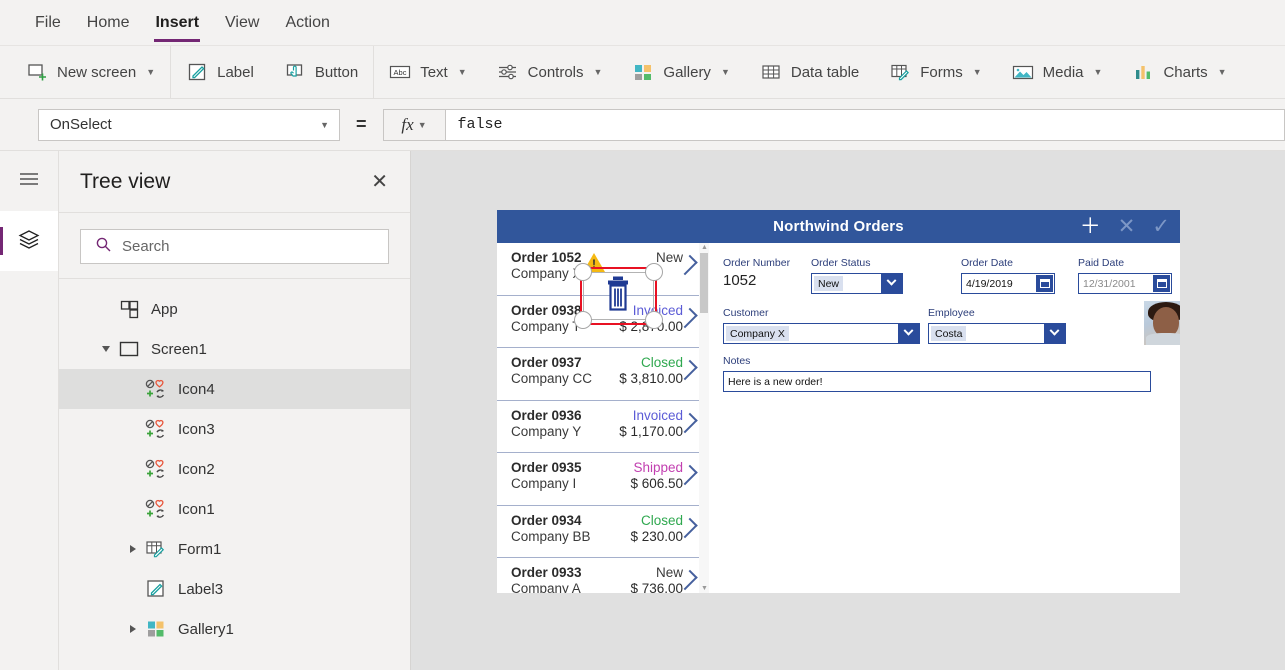  I want to click on menu-item-insert: Insert, so click(177, 23).